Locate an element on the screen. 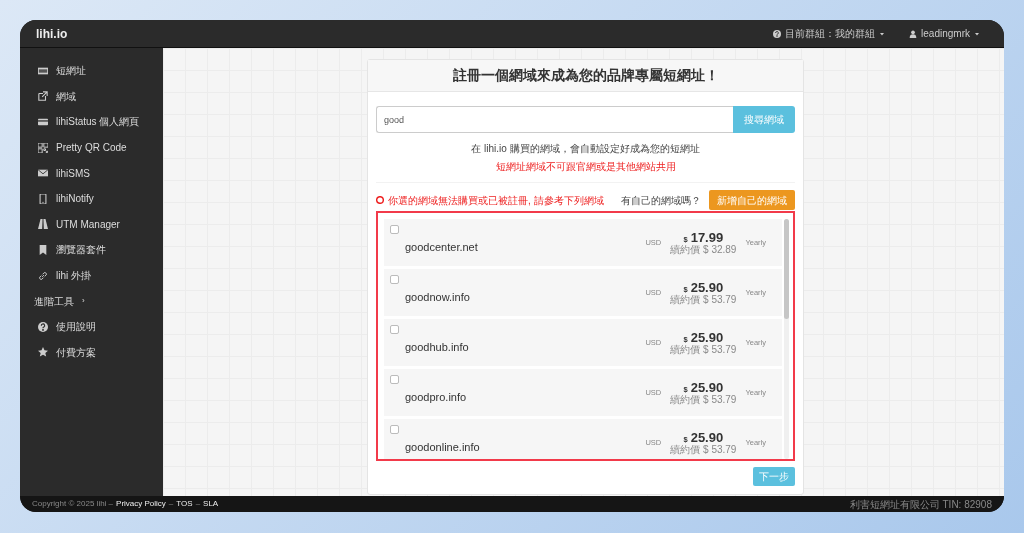  company-text: 利害短網址有限公司 TIN: 82908 is located at coordinates (920, 504).